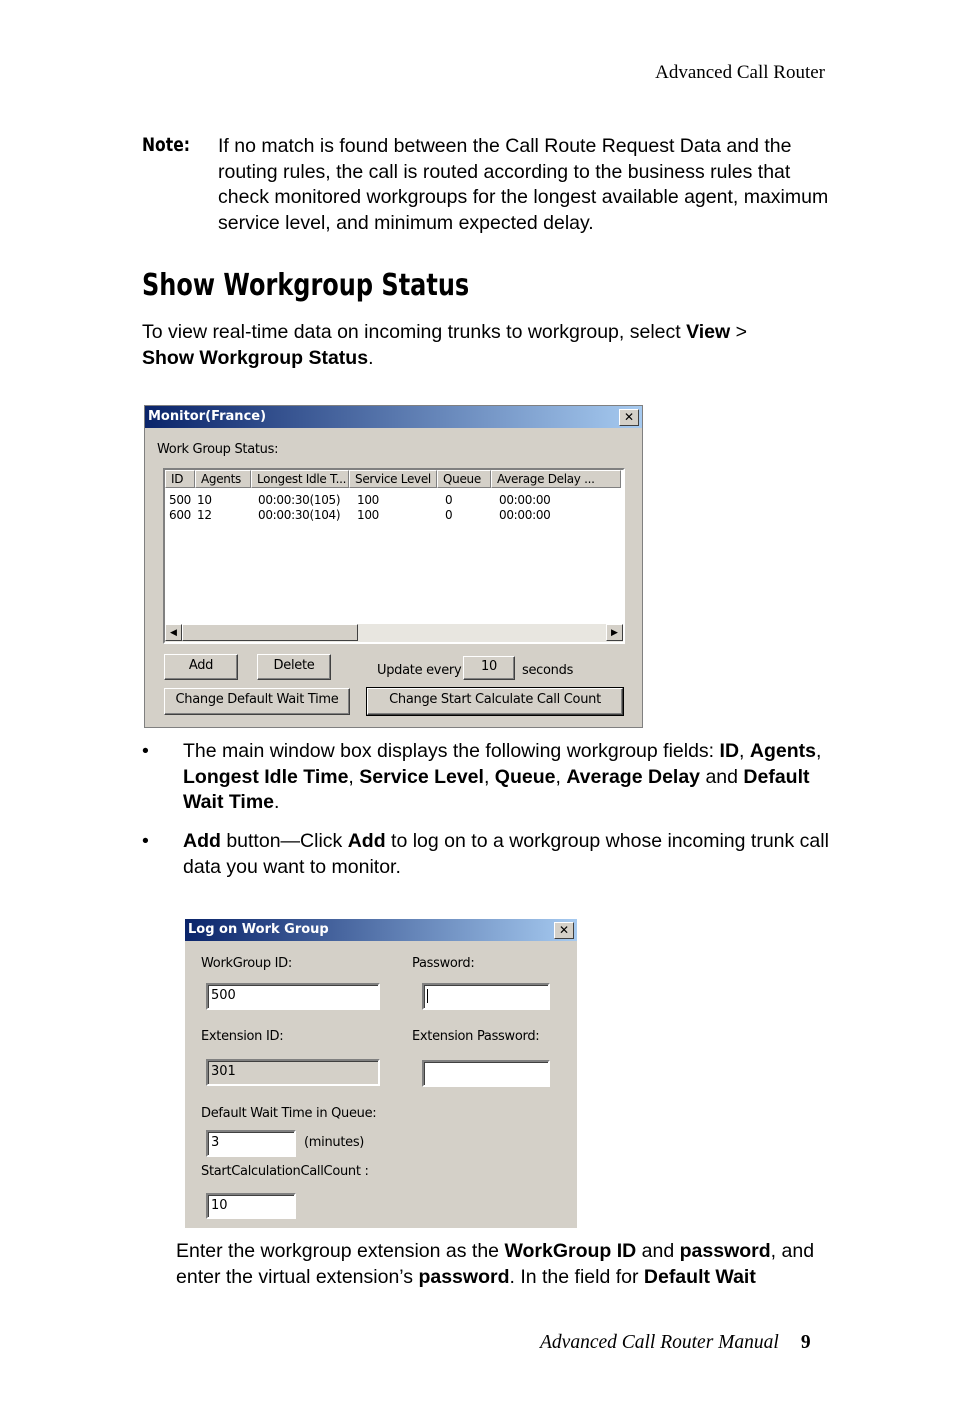 Image resolution: width=954 pixels, height=1411 pixels. I want to click on term-default-wait: Default Wait, so click(699, 1276).